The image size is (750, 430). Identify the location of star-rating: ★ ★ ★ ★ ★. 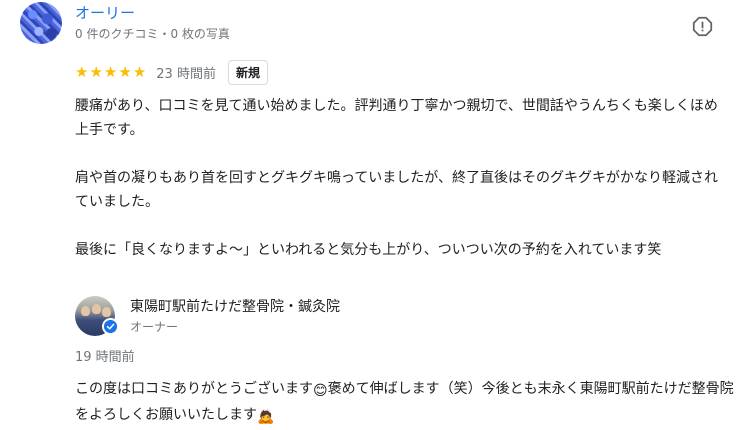
(111, 71).